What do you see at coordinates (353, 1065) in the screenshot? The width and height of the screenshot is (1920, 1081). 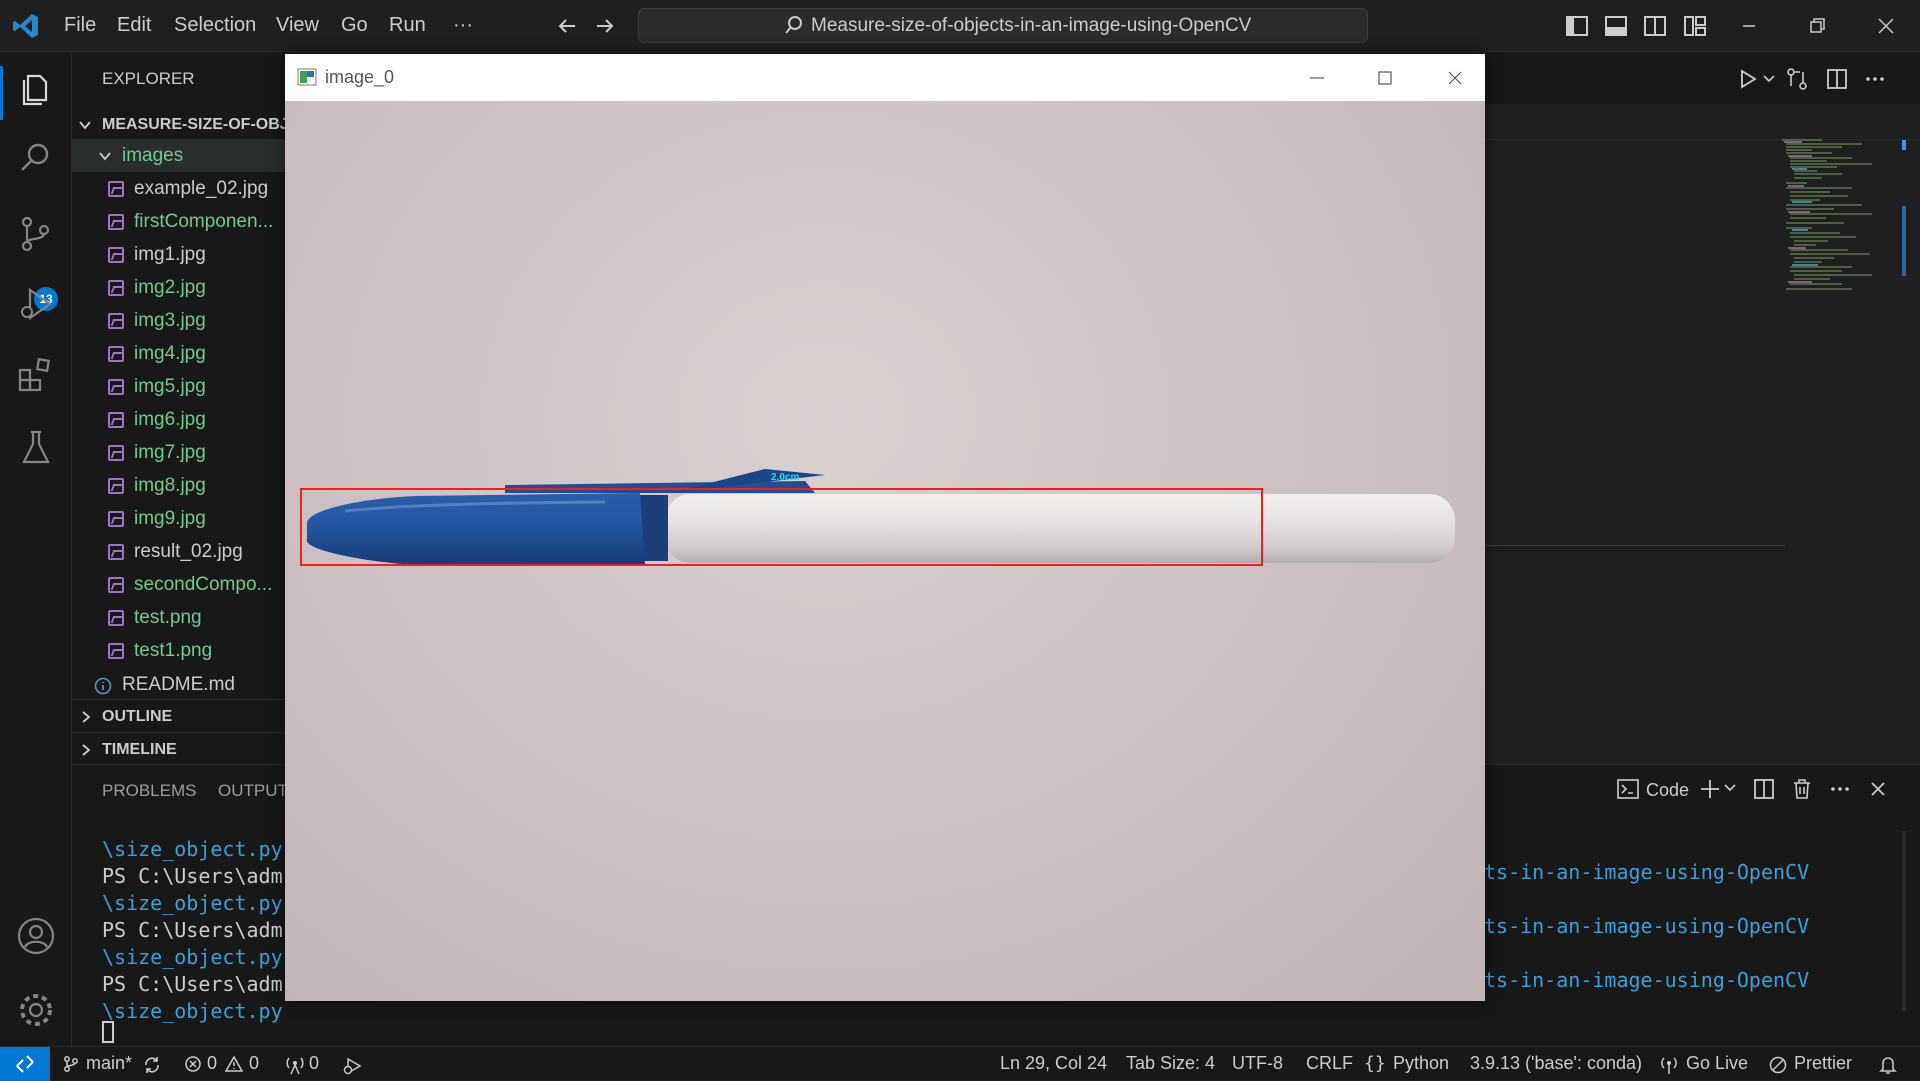 I see `debug-icon` at bounding box center [353, 1065].